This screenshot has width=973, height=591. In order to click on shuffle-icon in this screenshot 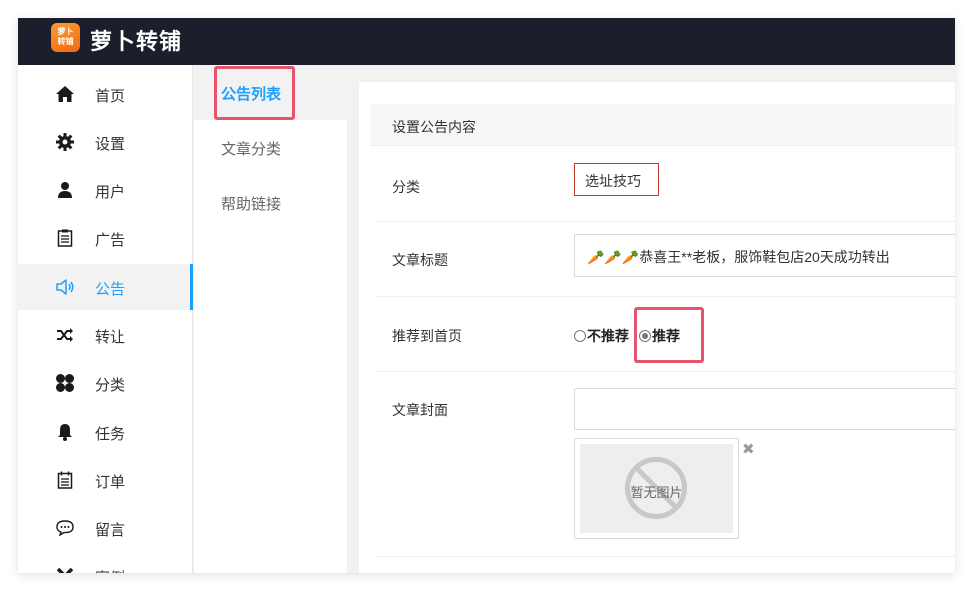, I will do `click(65, 335)`.